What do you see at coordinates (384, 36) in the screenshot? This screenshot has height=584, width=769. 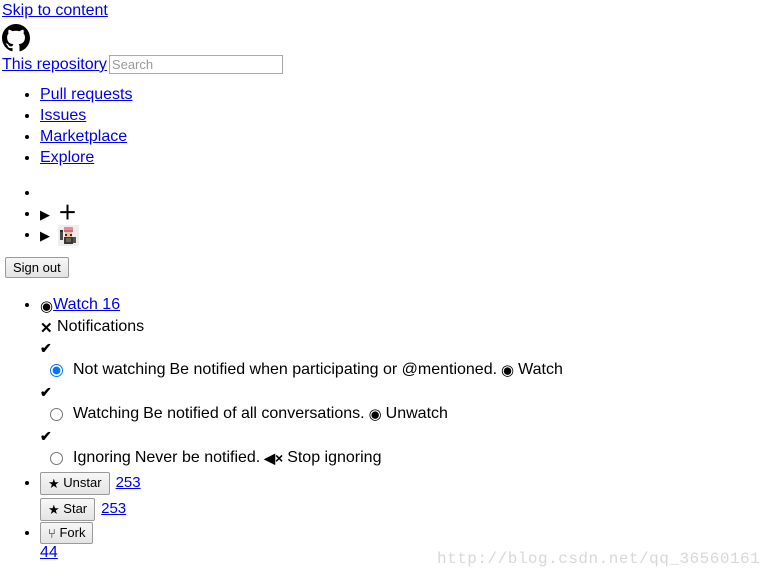 I see `github-logo` at bounding box center [384, 36].